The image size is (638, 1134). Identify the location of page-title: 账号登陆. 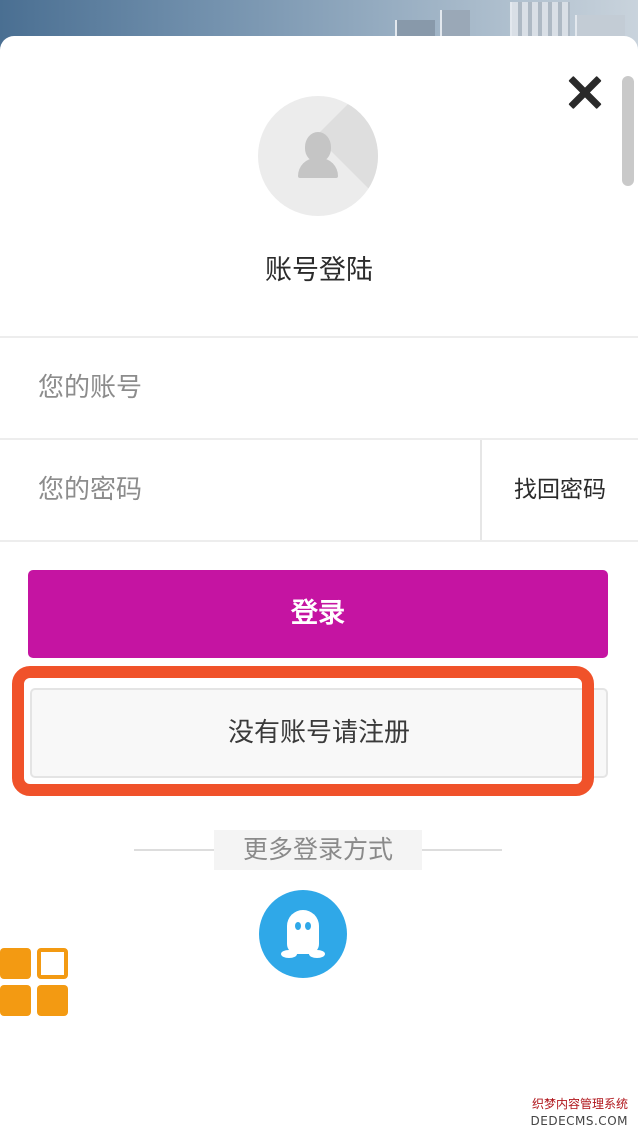
(319, 270).